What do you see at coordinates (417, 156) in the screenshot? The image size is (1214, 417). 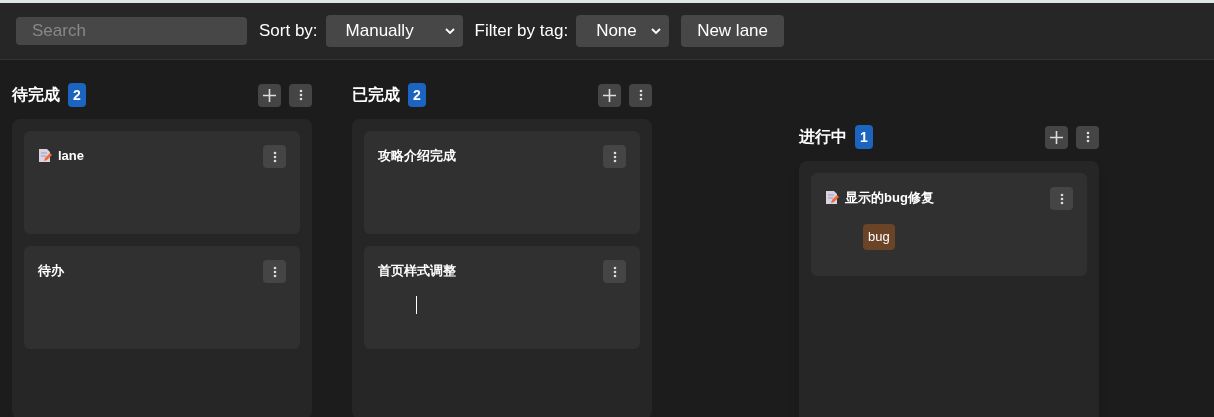 I see `card-title: 攻略介绍完成` at bounding box center [417, 156].